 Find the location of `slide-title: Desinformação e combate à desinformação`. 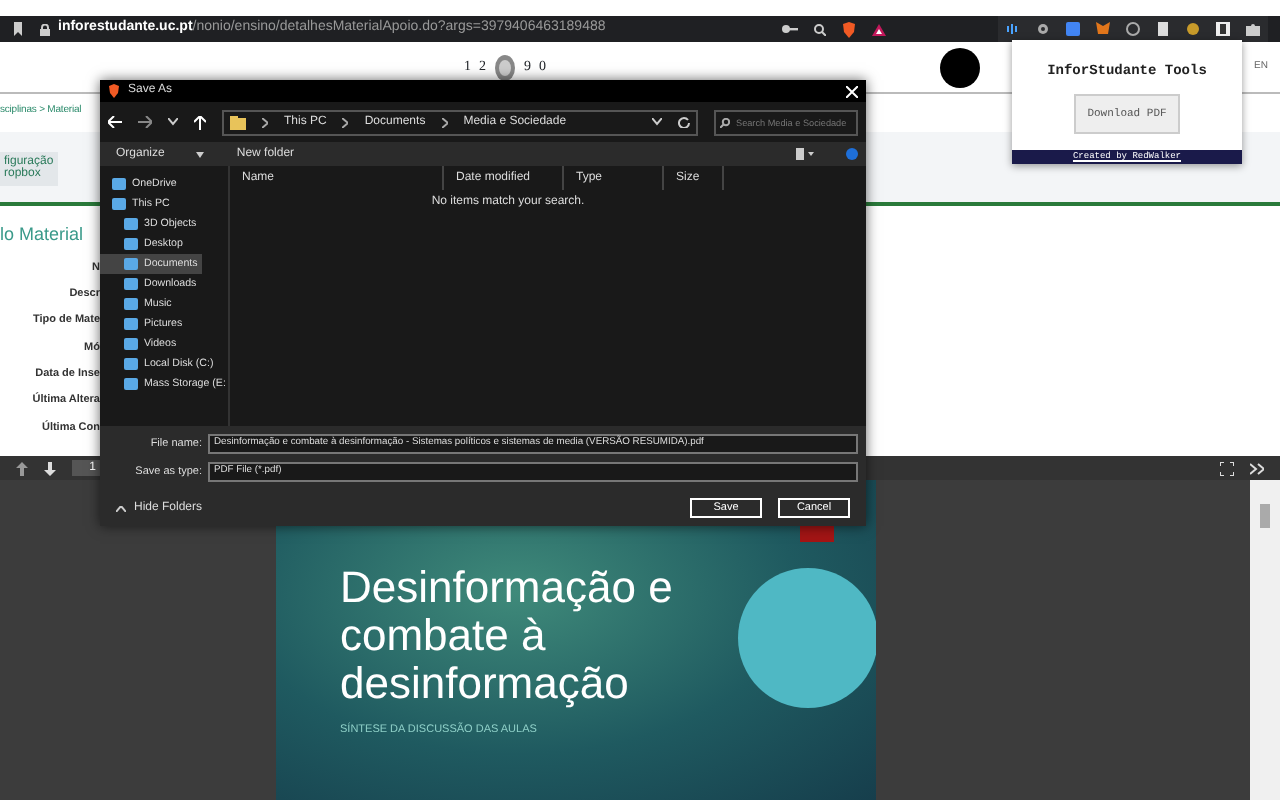

slide-title: Desinformação e combate à desinformação is located at coordinates (507, 637).